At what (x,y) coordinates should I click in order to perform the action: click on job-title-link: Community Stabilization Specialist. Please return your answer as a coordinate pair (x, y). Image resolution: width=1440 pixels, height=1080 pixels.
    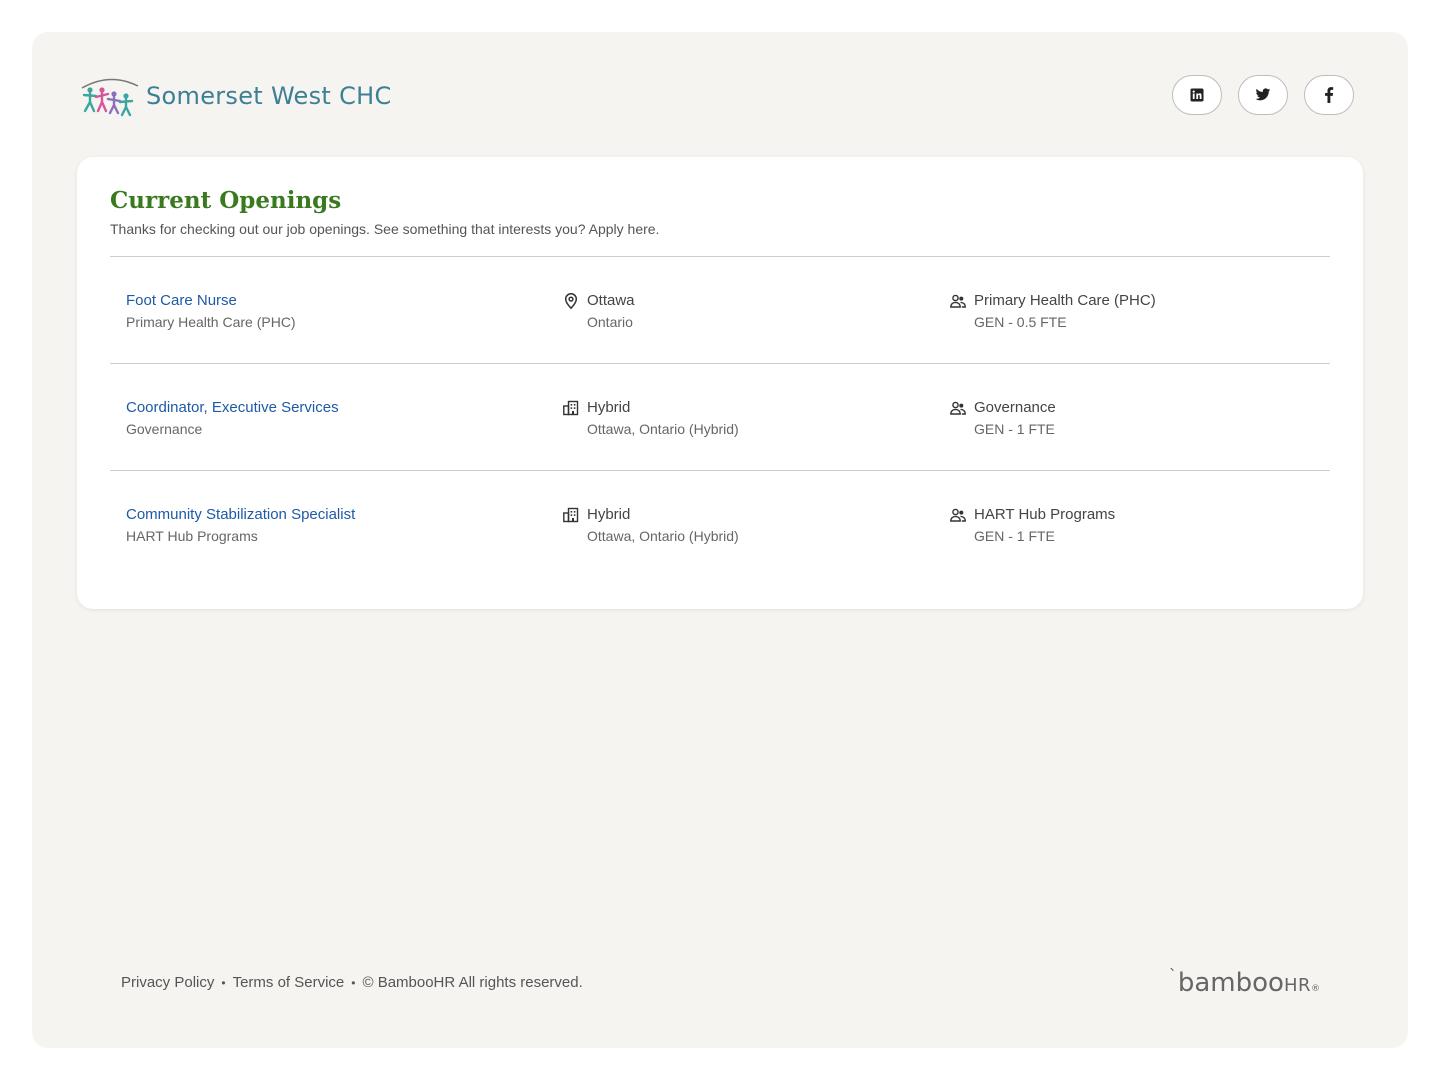
    Looking at the image, I should click on (240, 515).